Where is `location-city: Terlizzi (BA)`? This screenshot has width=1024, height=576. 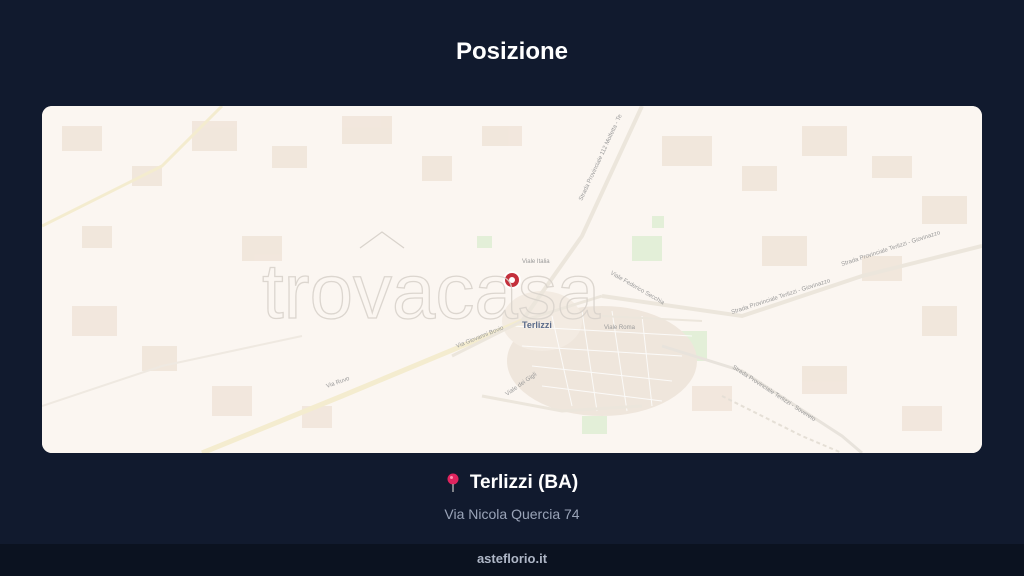
location-city: Terlizzi (BA) is located at coordinates (524, 482).